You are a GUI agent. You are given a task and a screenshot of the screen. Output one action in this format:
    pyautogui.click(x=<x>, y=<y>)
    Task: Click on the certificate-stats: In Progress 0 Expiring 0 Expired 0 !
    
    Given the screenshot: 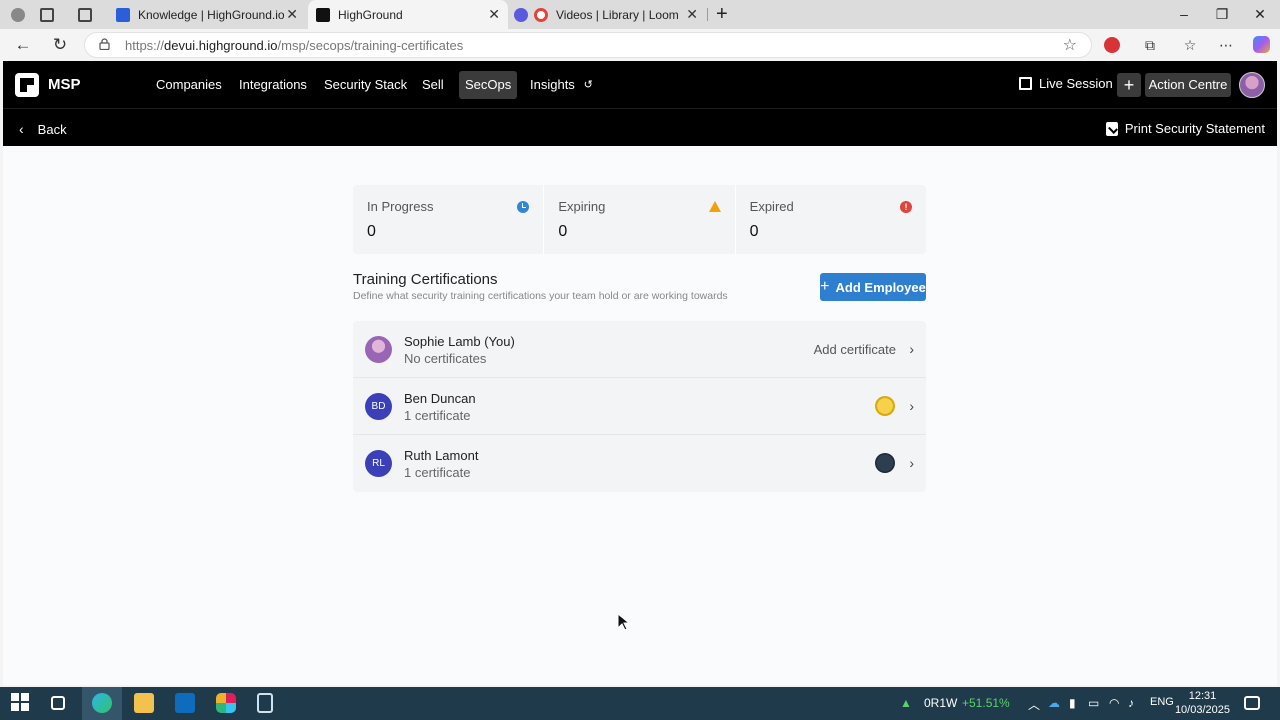 What is the action you would take?
    pyautogui.click(x=639, y=219)
    